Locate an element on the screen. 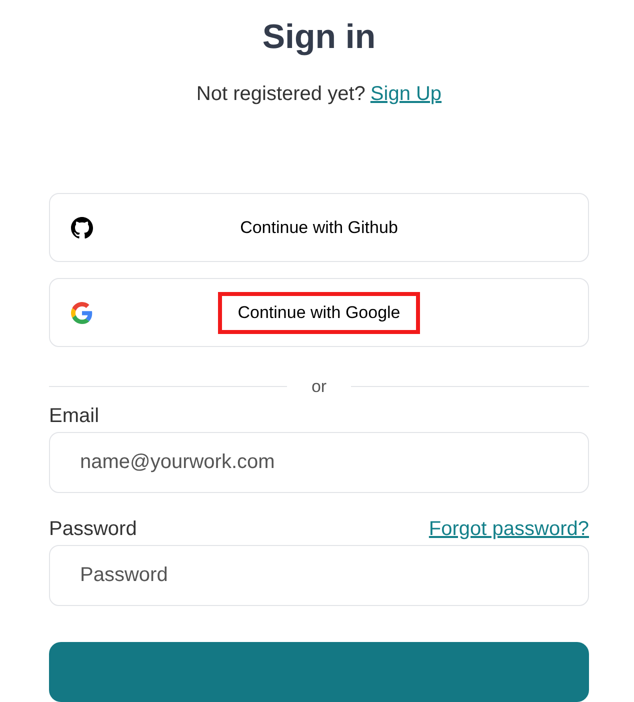 This screenshot has width=634, height=702. email-label: Email is located at coordinates (74, 416).